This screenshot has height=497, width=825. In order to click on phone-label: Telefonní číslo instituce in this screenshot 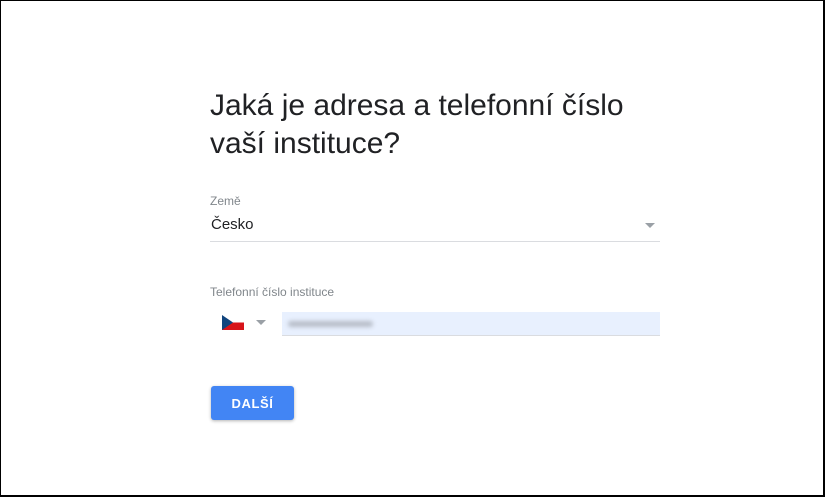, I will do `click(272, 292)`.